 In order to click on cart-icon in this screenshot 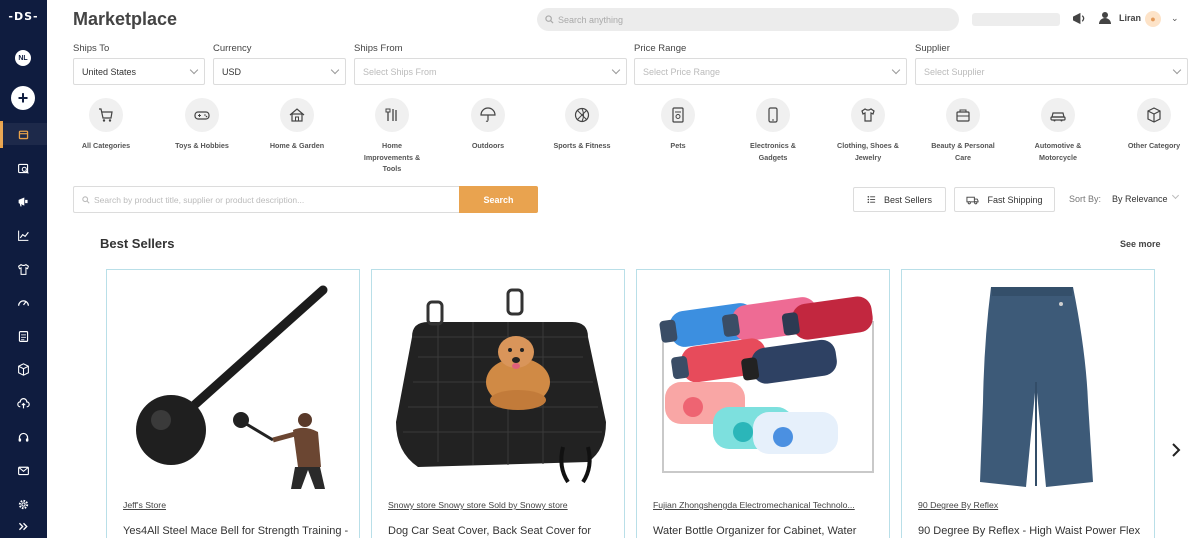, I will do `click(106, 115)`.